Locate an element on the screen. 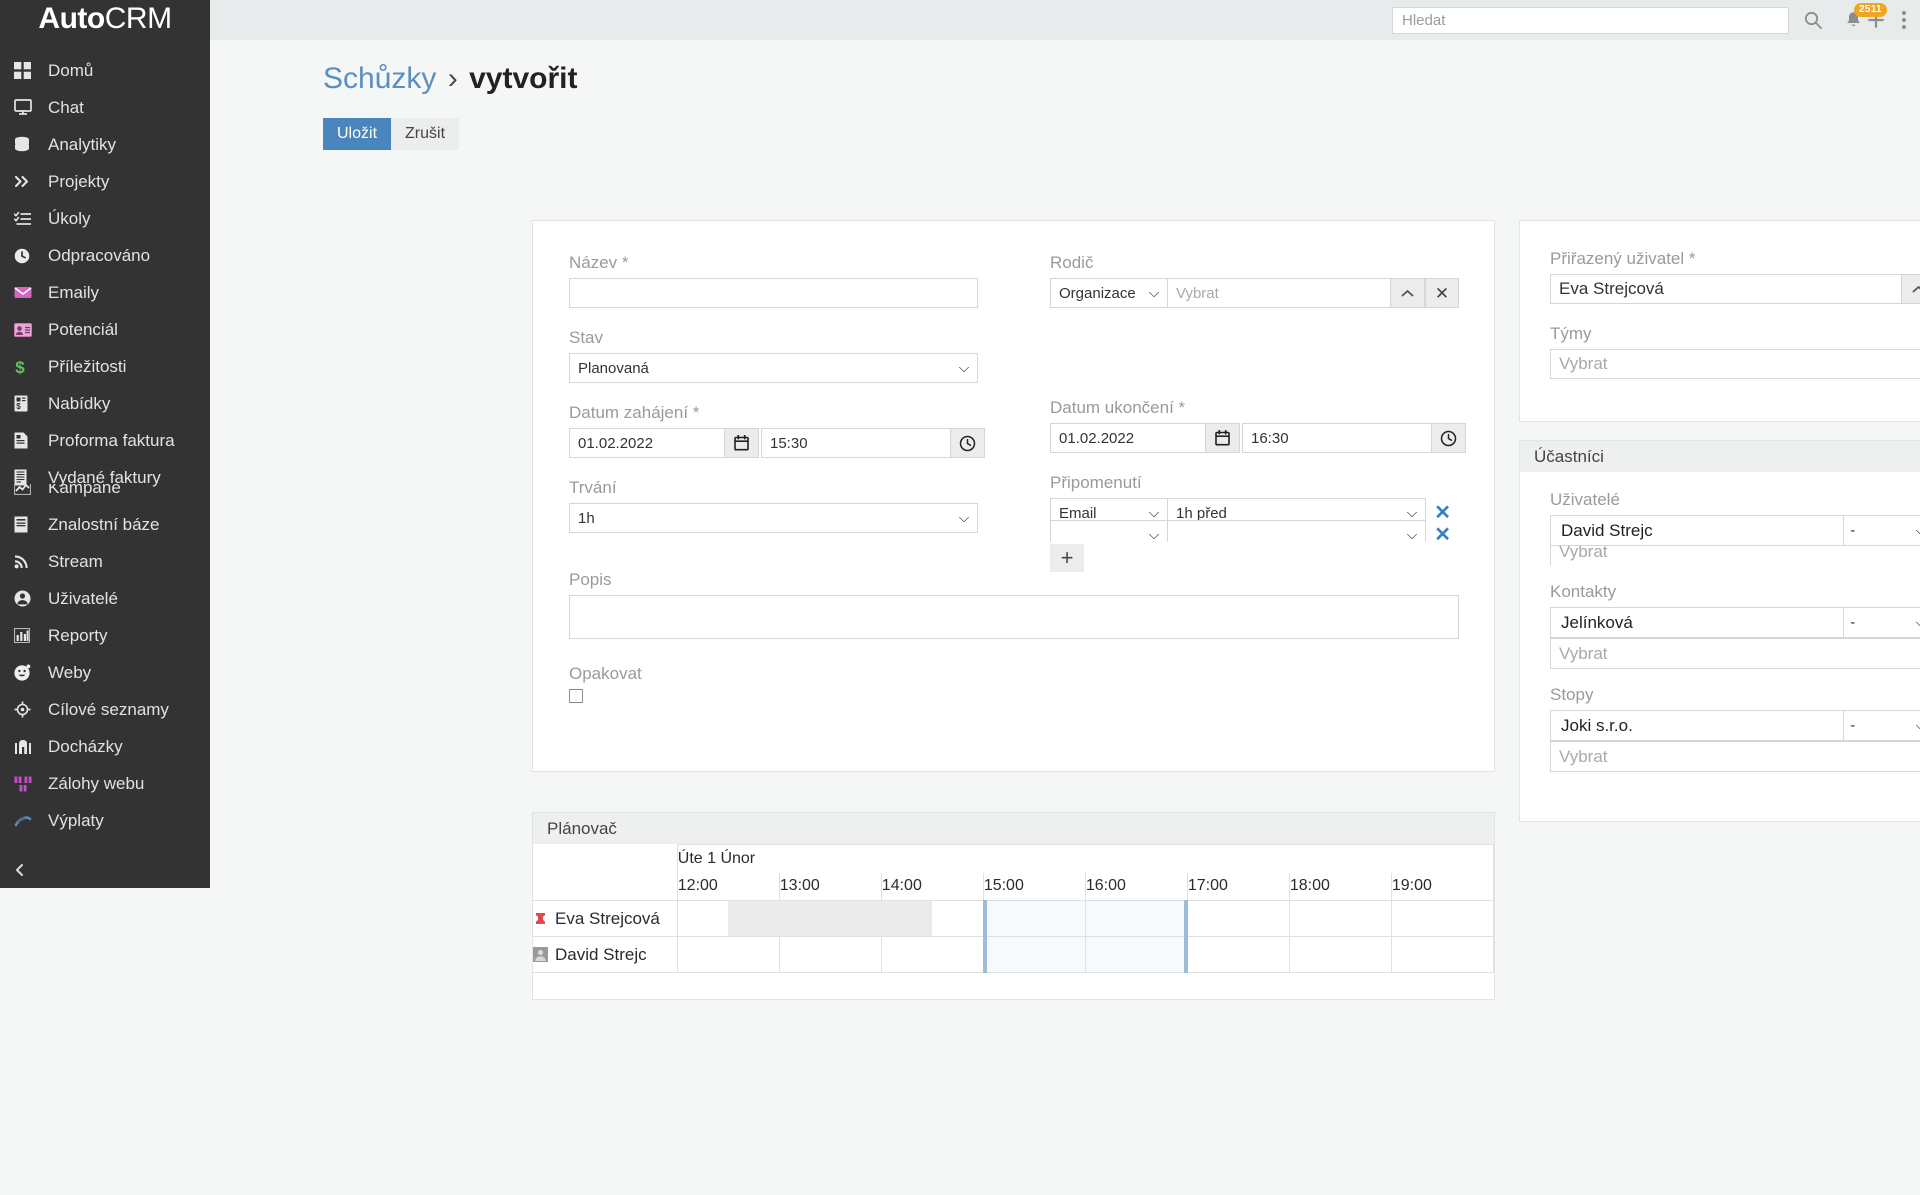  sidebar-item-21: Výplaty is located at coordinates (105, 820).